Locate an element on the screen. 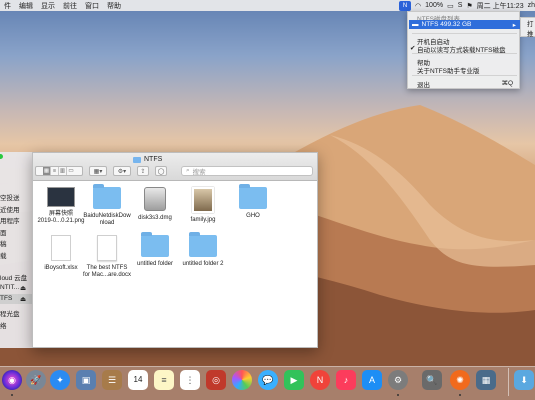 This screenshot has width=535, height=400. input-source-icon: S is located at coordinates (460, 5).